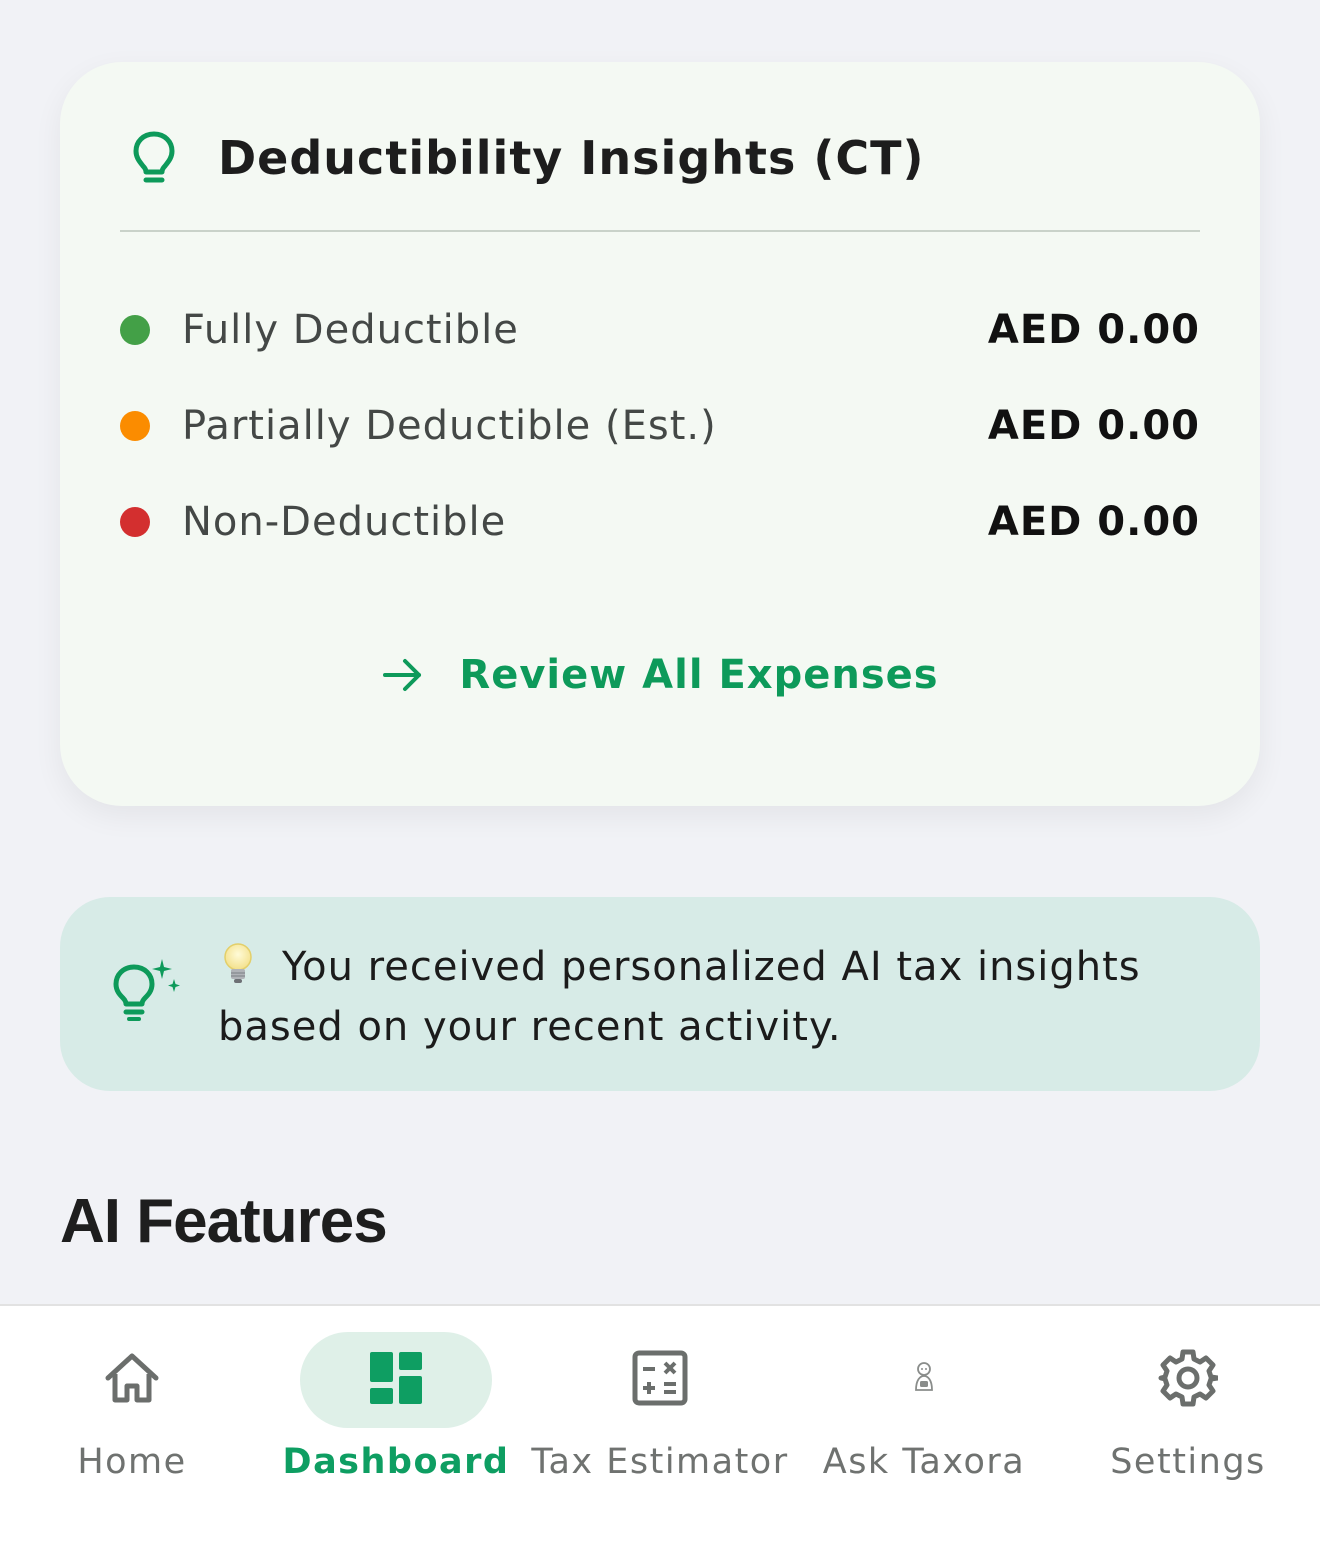 The image size is (1320, 1548). Describe the element at coordinates (224, 1221) in the screenshot. I see `section-title: AI Features` at that location.